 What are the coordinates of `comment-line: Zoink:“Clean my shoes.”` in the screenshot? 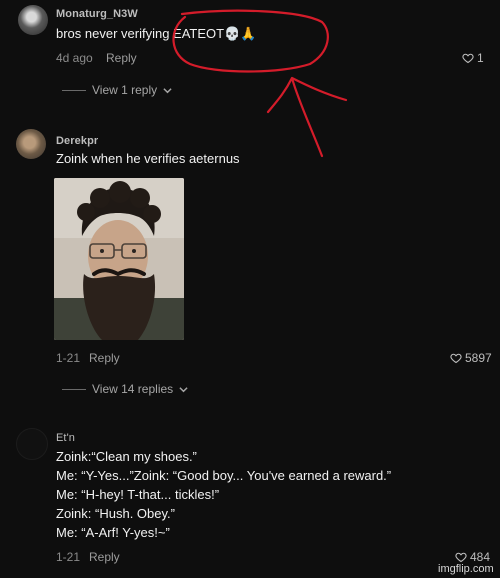 It's located at (126, 456).